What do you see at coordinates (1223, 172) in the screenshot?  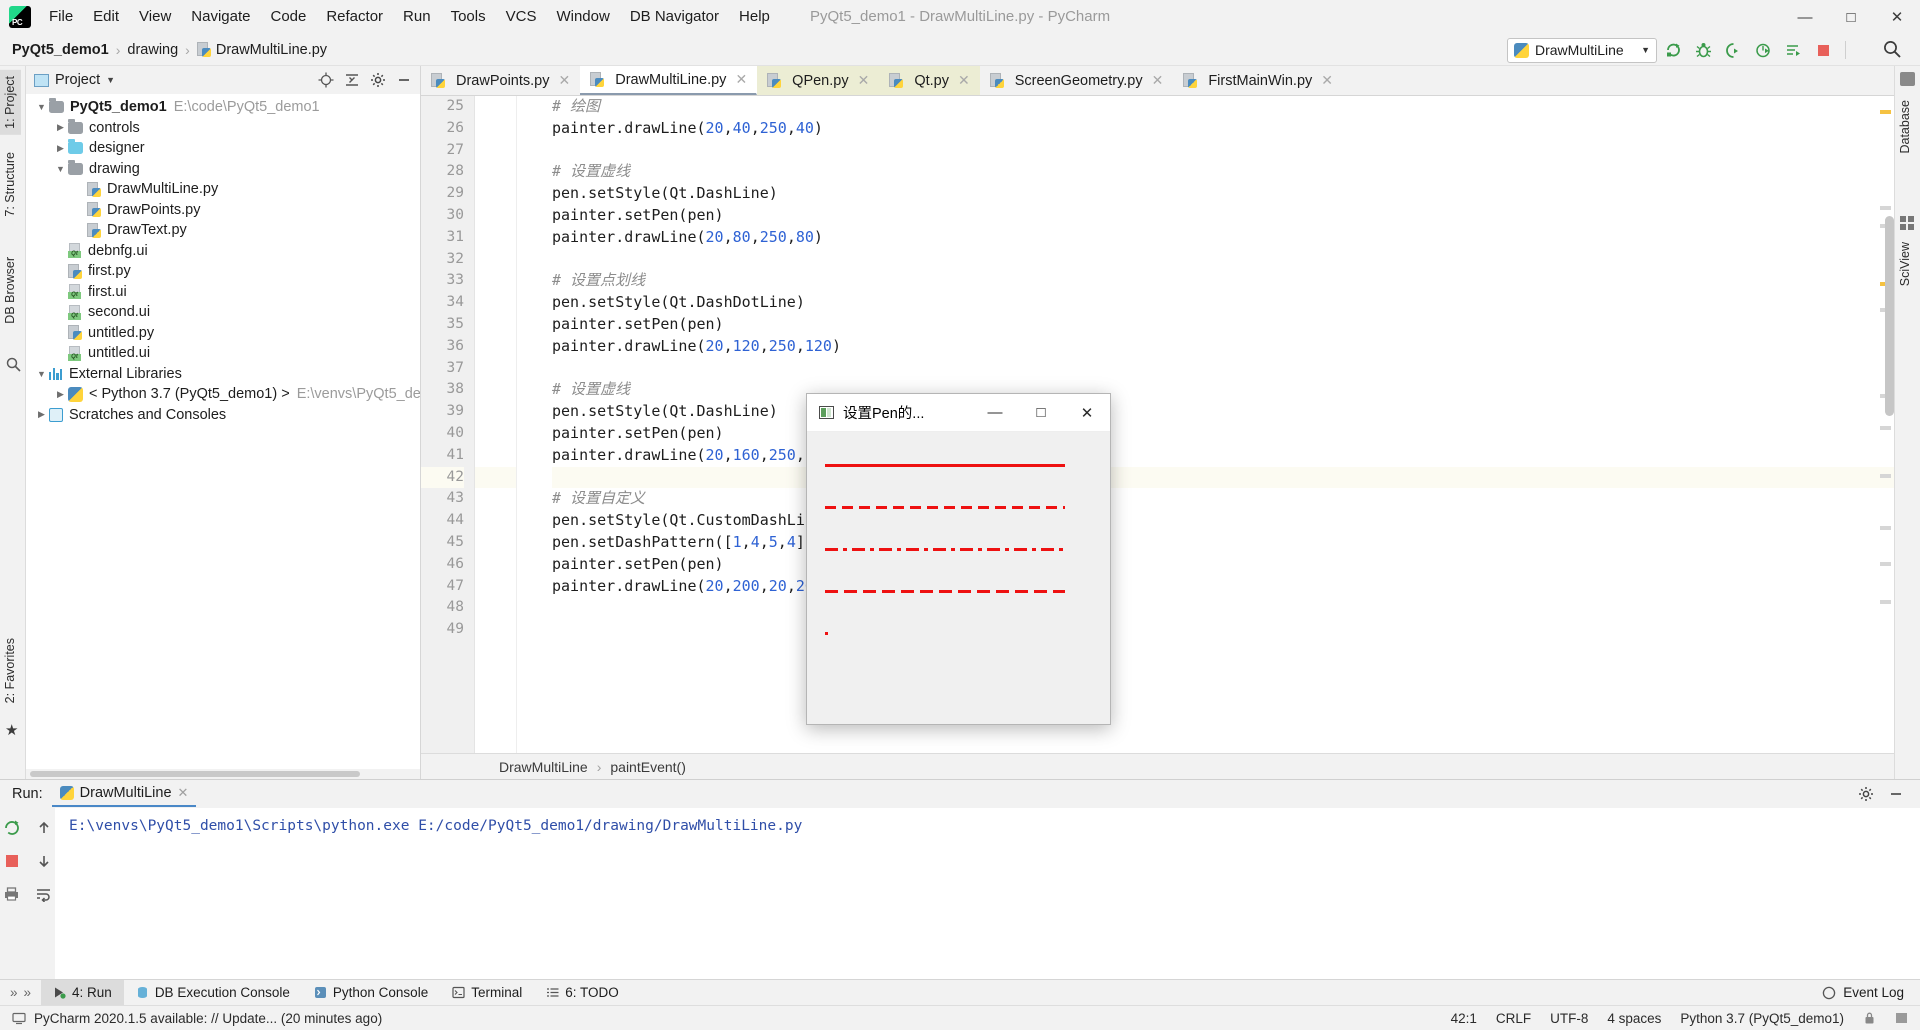 I see `code-line: # 设置虚线` at bounding box center [1223, 172].